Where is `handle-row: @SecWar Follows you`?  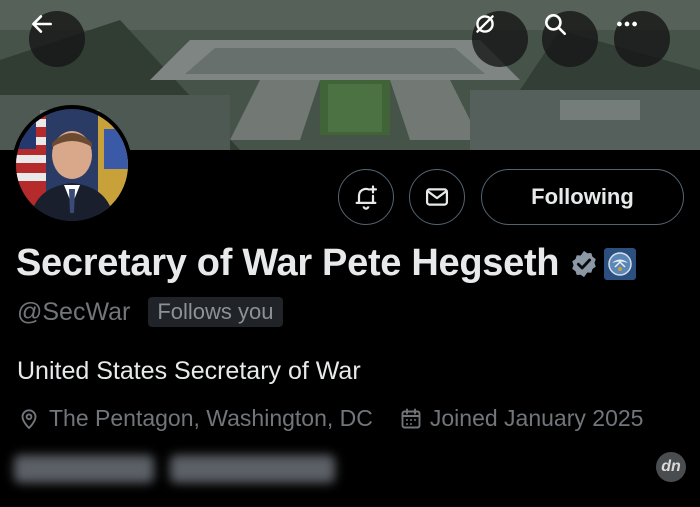
handle-row: @SecWar Follows you is located at coordinates (150, 312).